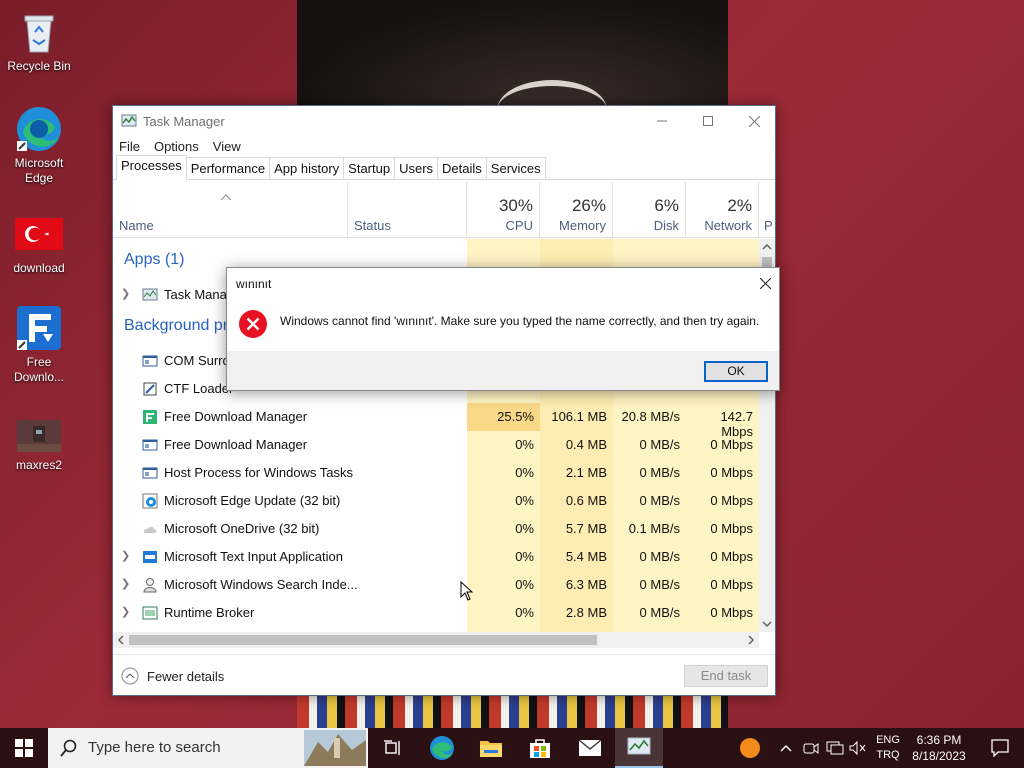 The height and width of the screenshot is (768, 1024). What do you see at coordinates (172, 676) in the screenshot?
I see `fewer-details-button: Fewer details` at bounding box center [172, 676].